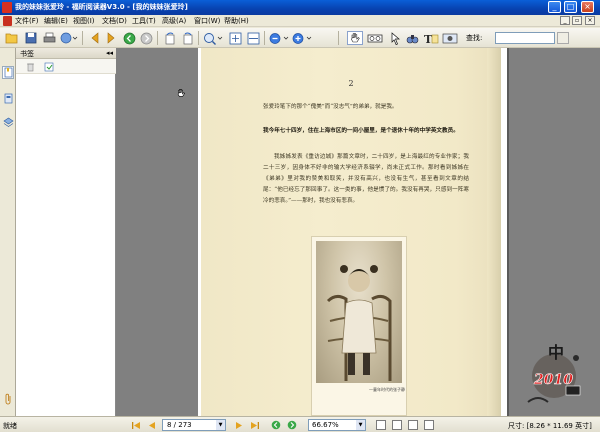  I want to click on zoom-plus-button-icon, so click(302, 38).